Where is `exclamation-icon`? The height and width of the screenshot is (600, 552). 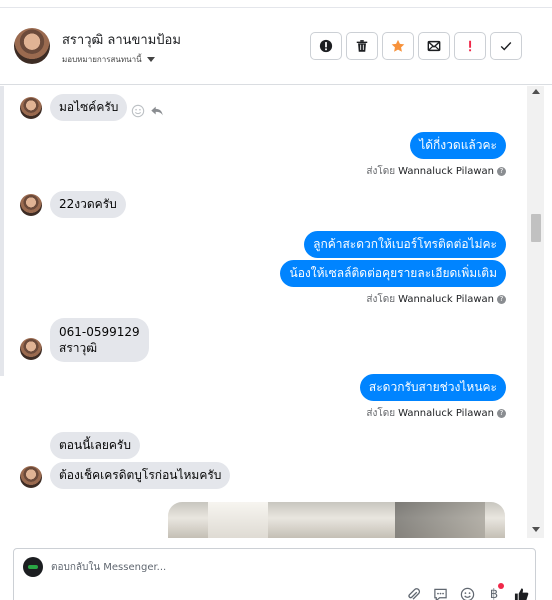
exclamation-icon is located at coordinates (470, 46).